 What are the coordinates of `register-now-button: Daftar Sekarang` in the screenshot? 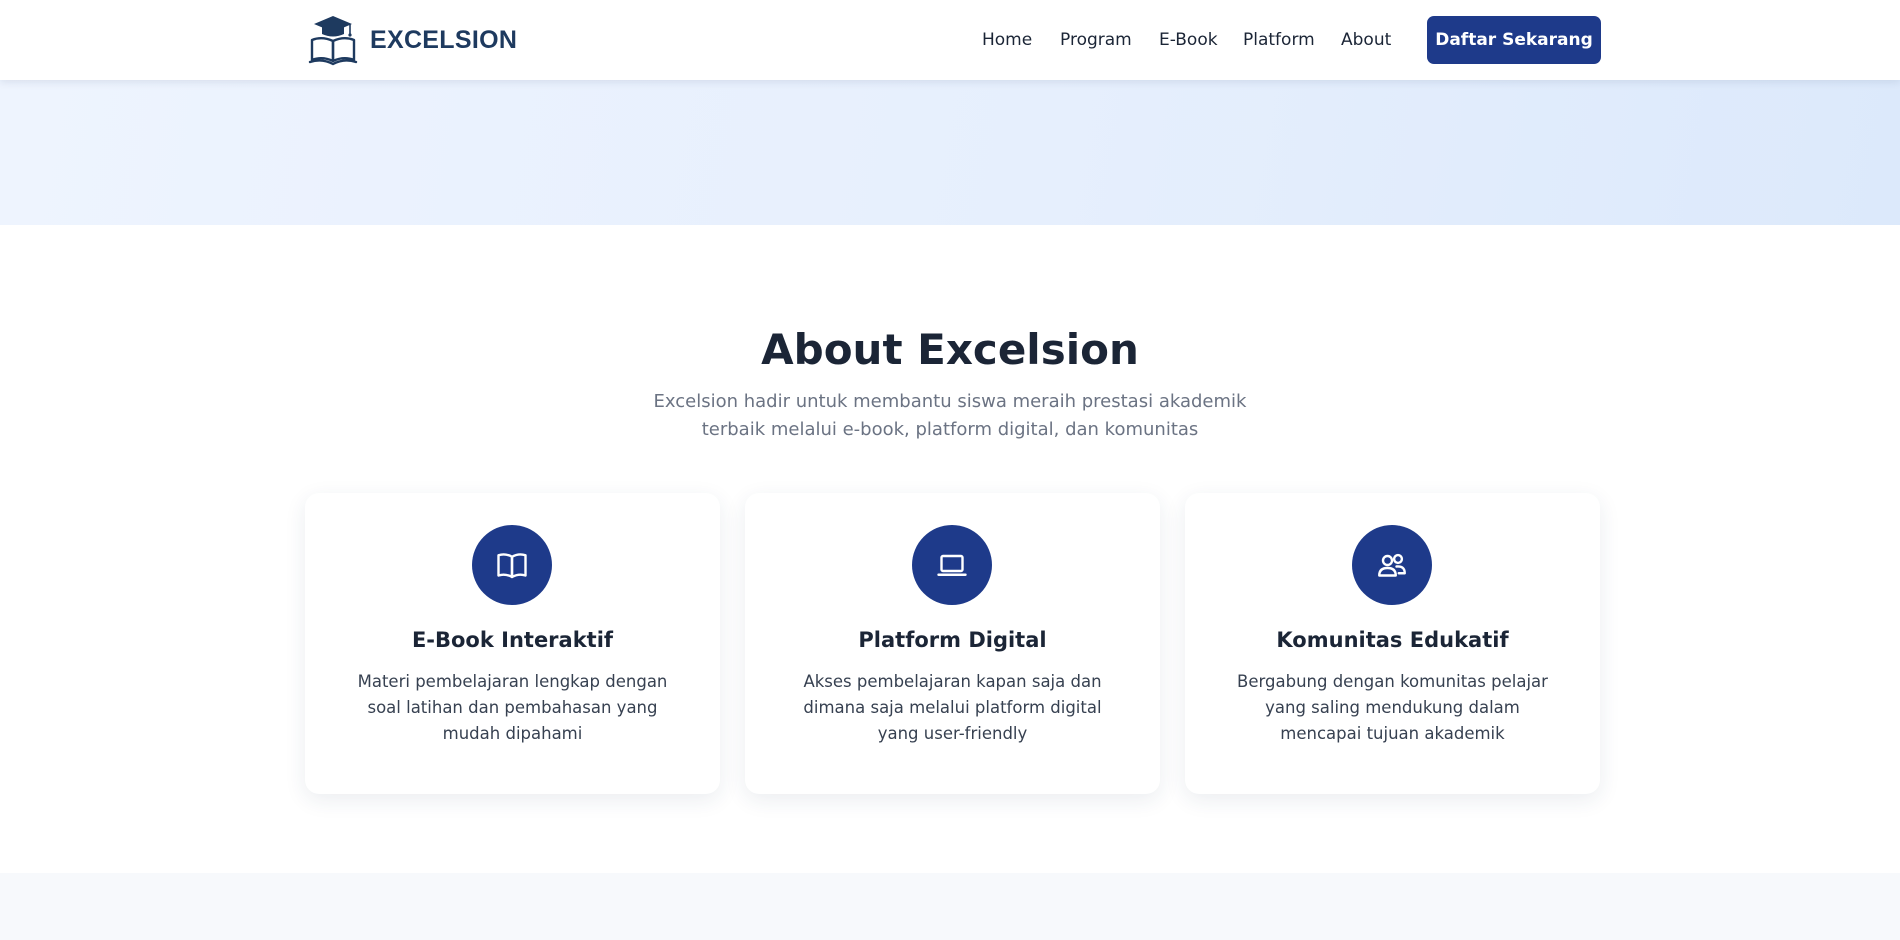 It's located at (1514, 40).